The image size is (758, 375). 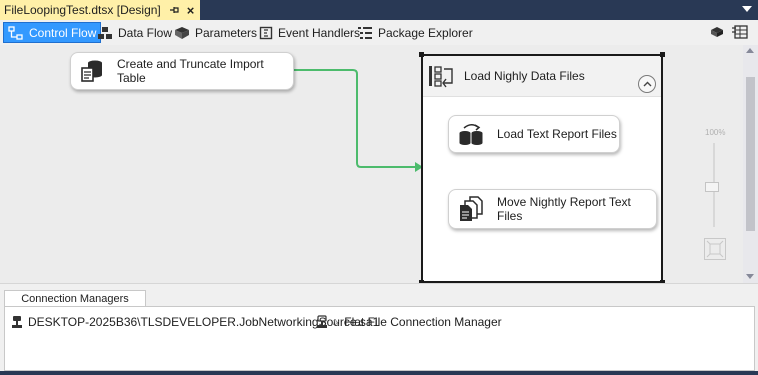 What do you see at coordinates (715, 249) in the screenshot?
I see `zoom-to-fit-icon` at bounding box center [715, 249].